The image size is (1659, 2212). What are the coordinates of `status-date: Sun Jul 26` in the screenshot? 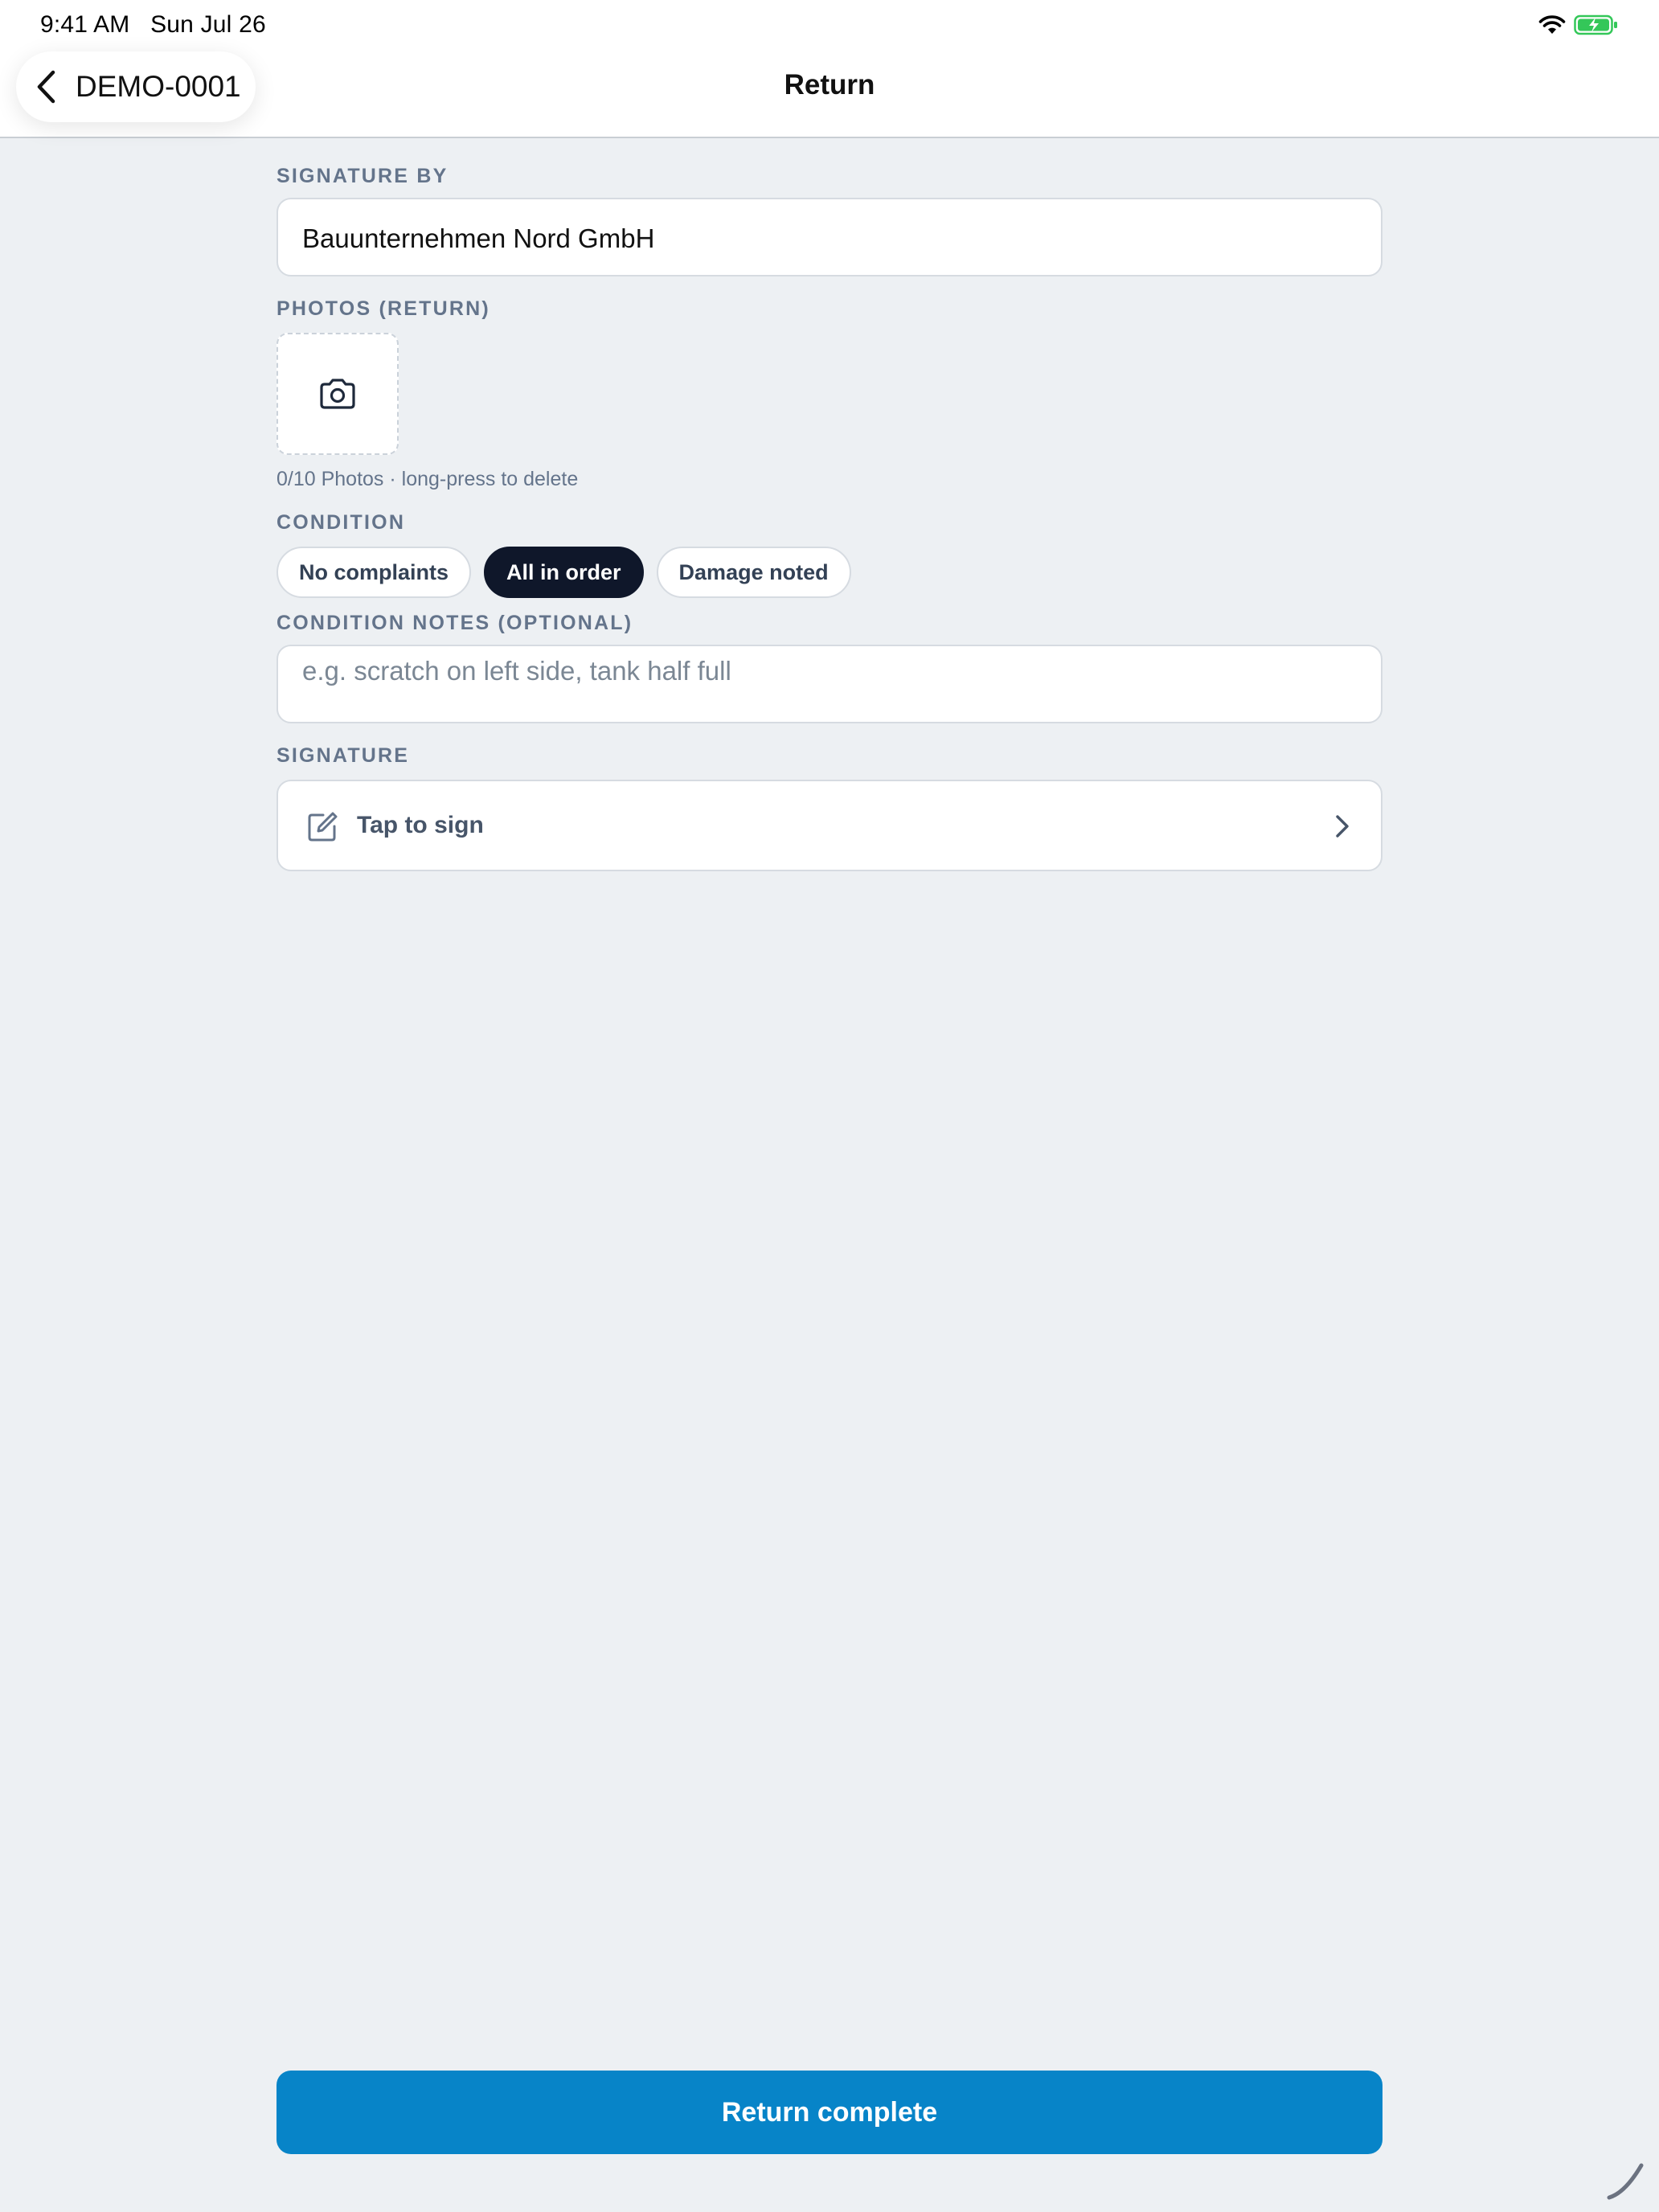 It's located at (208, 24).